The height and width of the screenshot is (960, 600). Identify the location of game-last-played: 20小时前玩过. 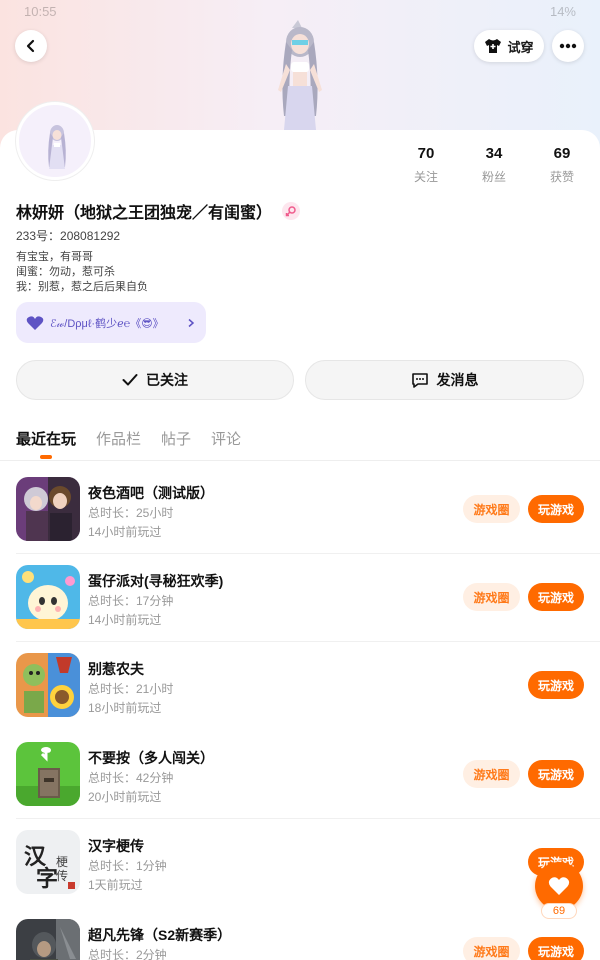
(125, 797).